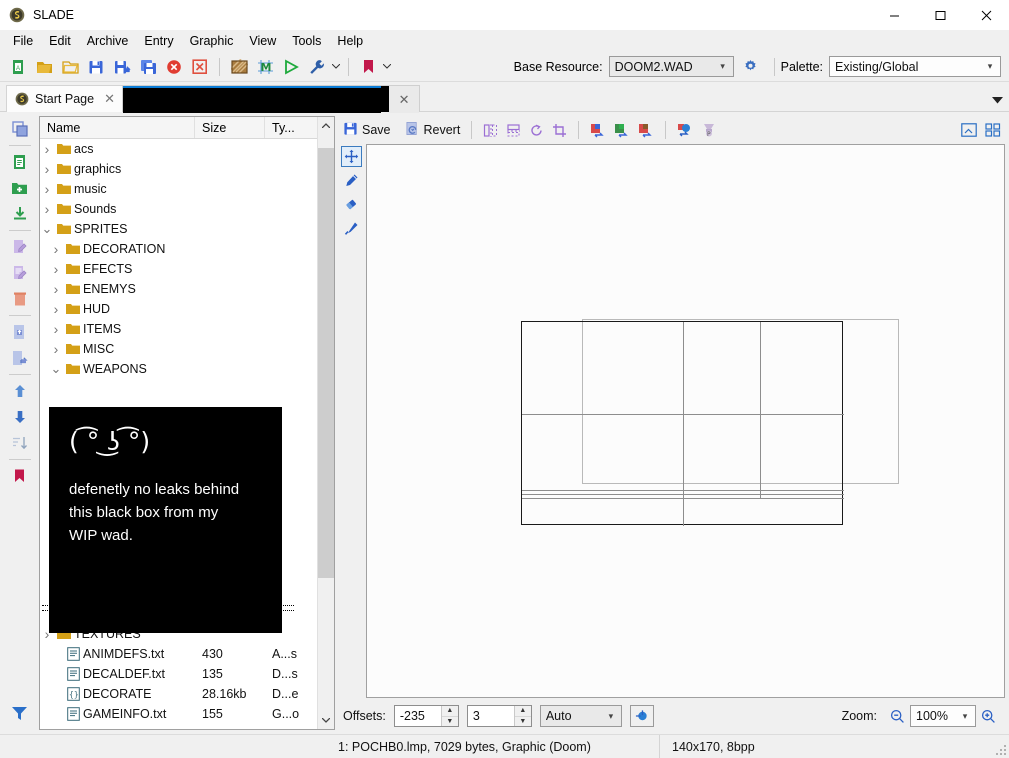 Image resolution: width=1009 pixels, height=758 pixels. Describe the element at coordinates (367, 130) in the screenshot. I see `save-button: Save` at that location.